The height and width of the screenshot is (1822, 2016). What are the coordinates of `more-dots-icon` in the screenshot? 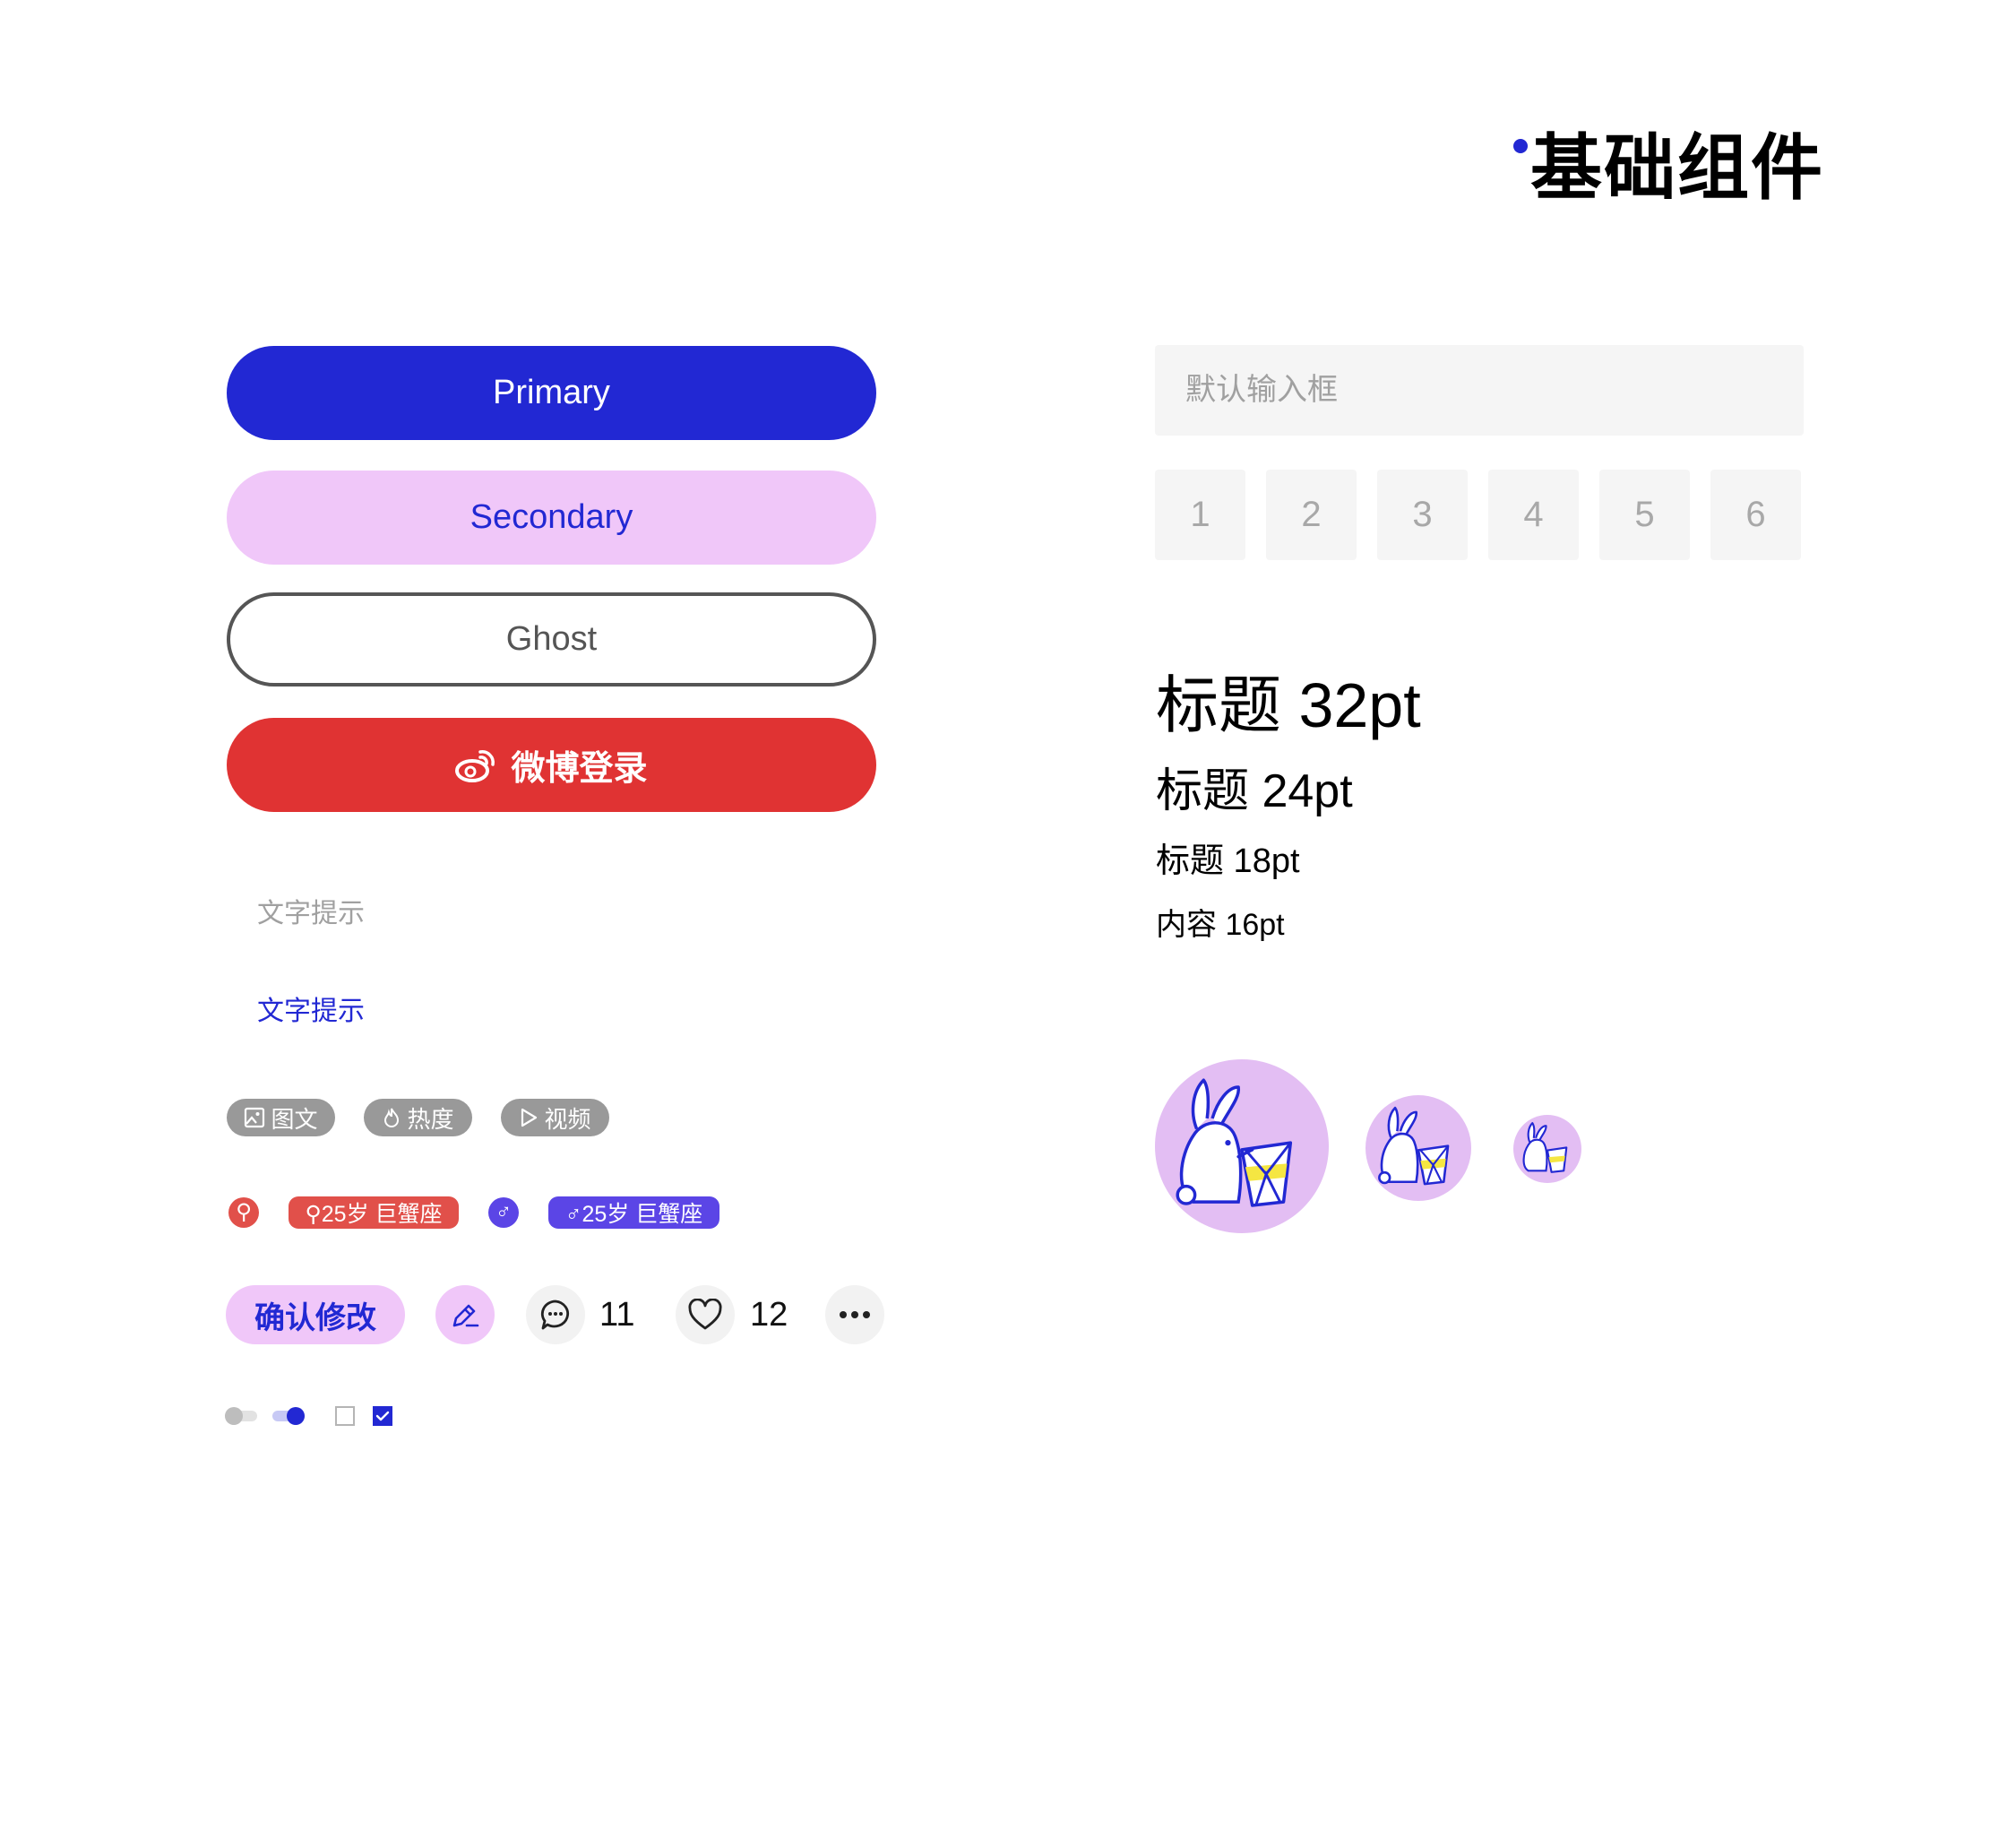 It's located at (855, 1315).